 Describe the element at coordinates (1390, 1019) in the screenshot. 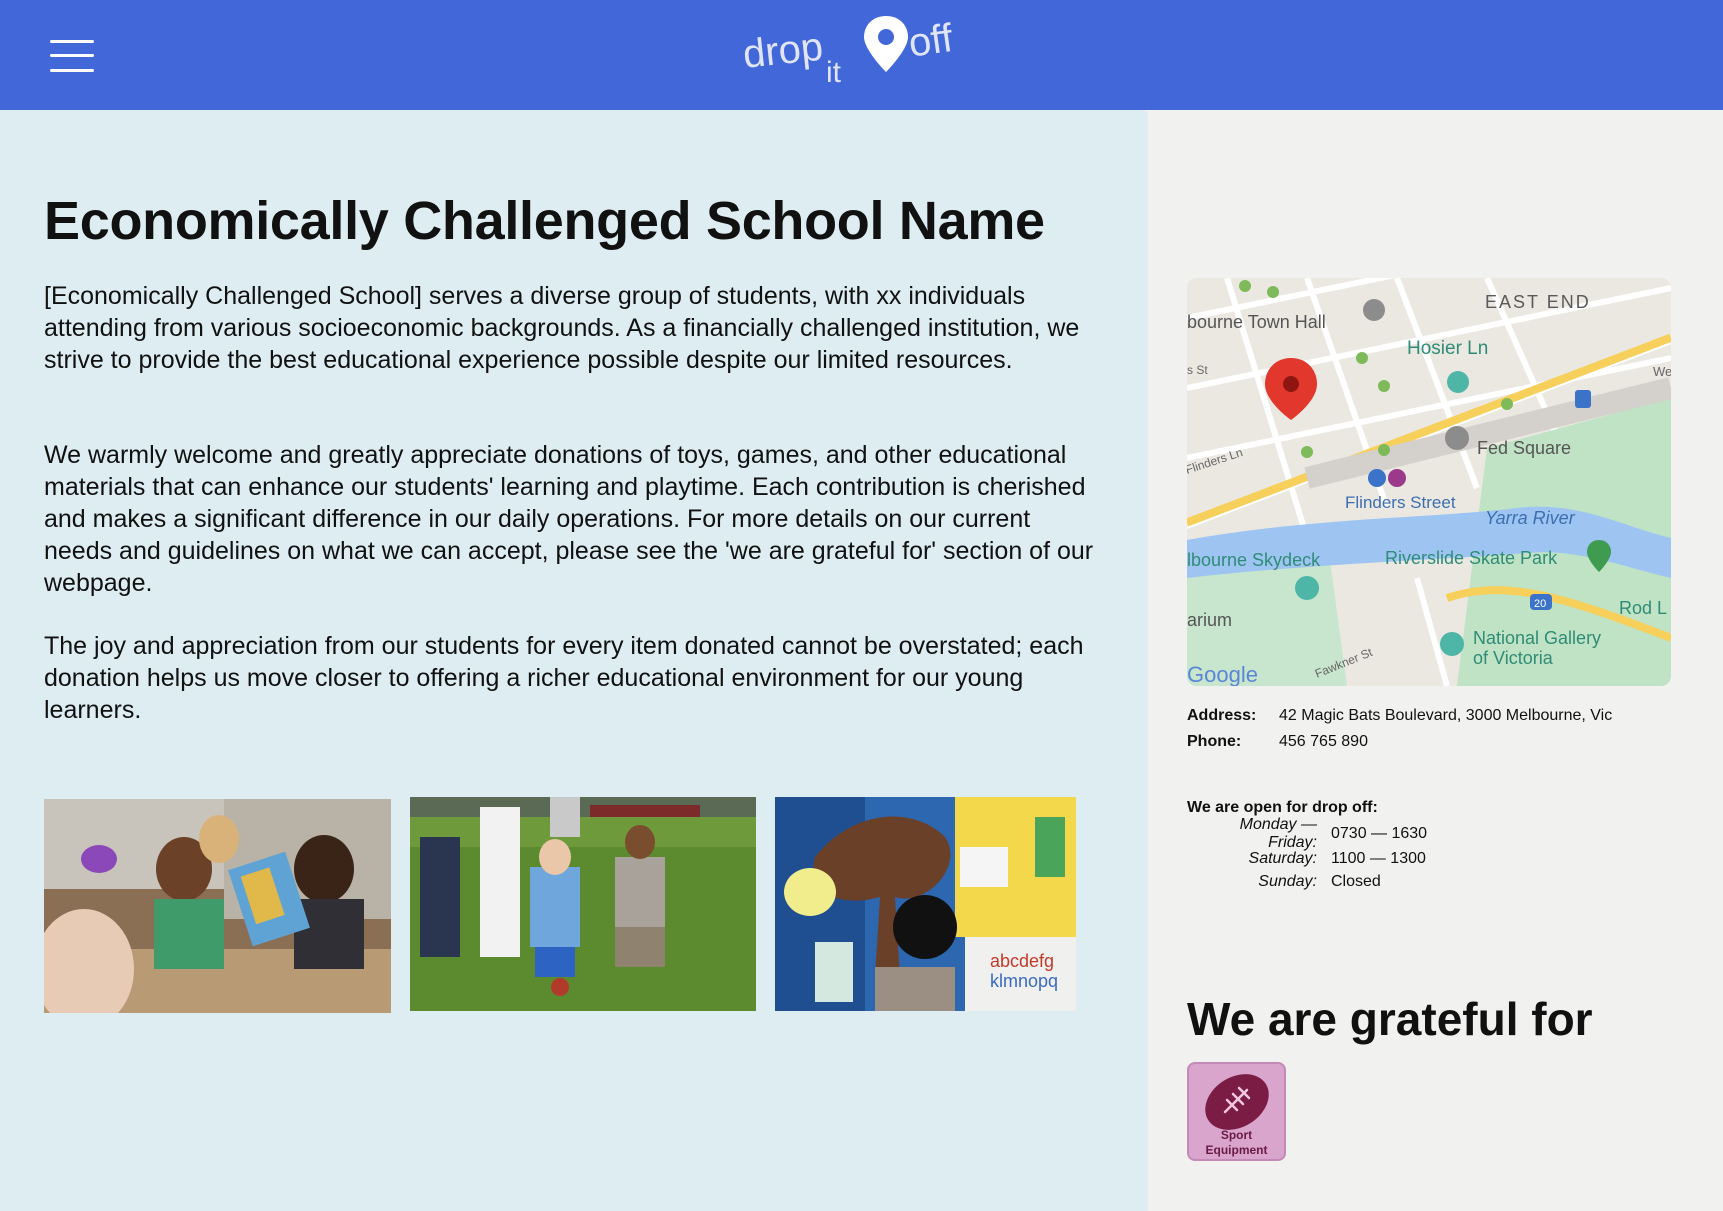

I see `grateful-for-heading: We are grateful for` at that location.